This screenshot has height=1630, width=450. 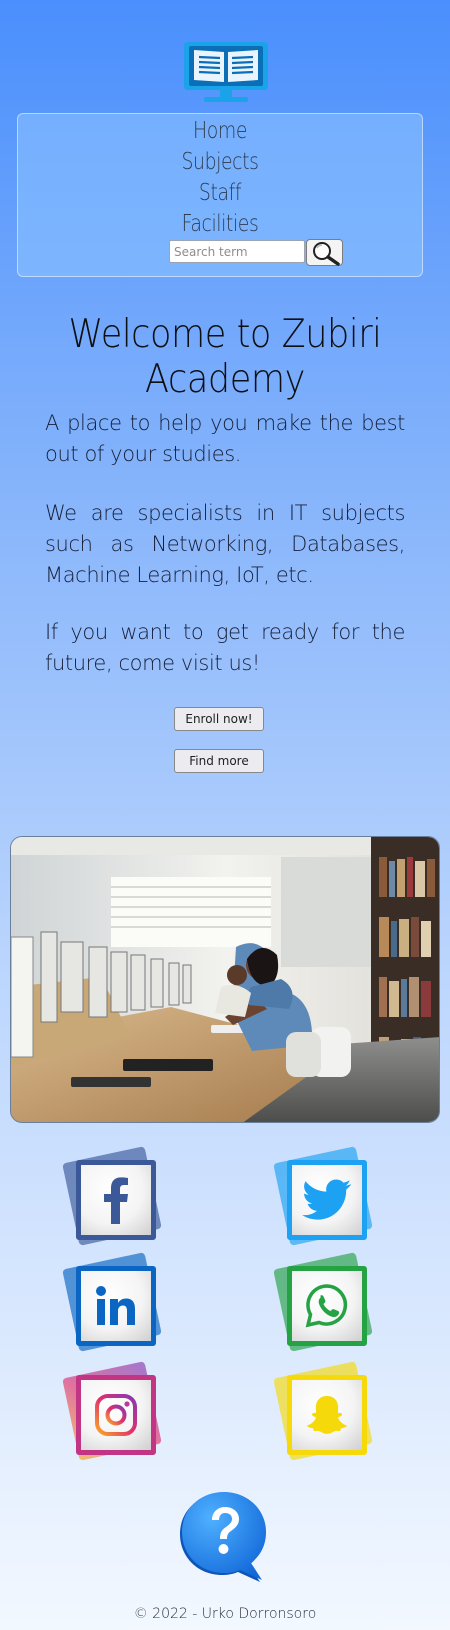 I want to click on footer-copyright: © 2022 - Urko Dorronsoro, so click(x=225, y=1614).